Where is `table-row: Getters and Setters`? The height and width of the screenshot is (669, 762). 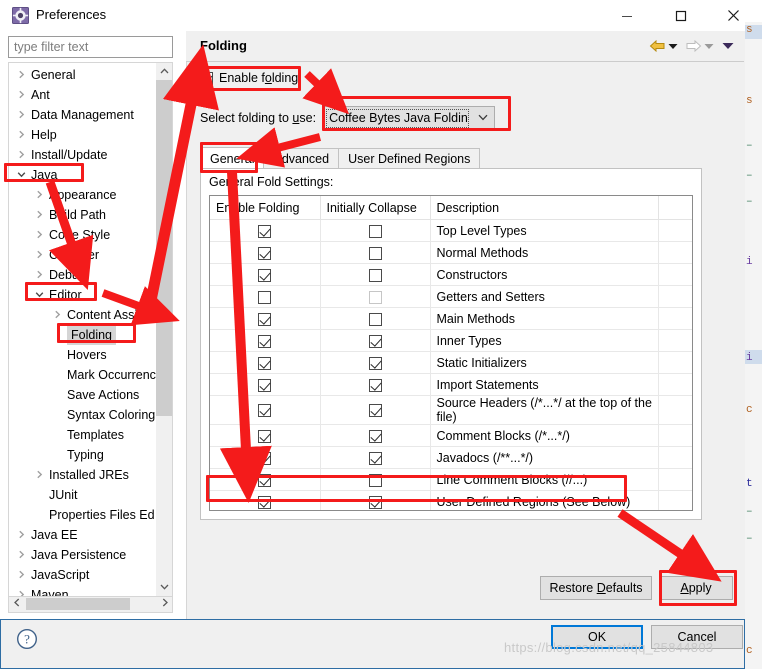
table-row: Getters and Setters is located at coordinates (451, 296).